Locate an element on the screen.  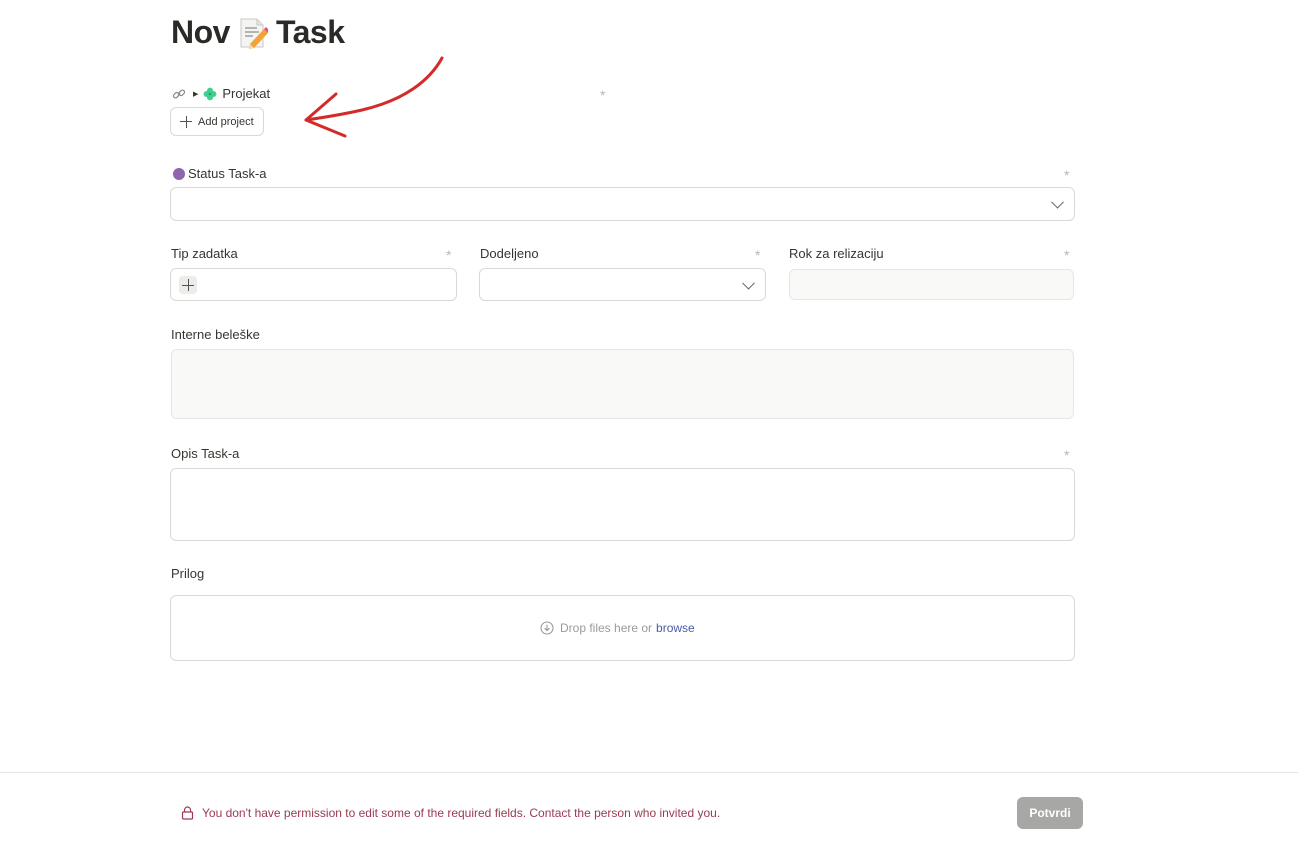
assigned-required-mark: * is located at coordinates (758, 255).